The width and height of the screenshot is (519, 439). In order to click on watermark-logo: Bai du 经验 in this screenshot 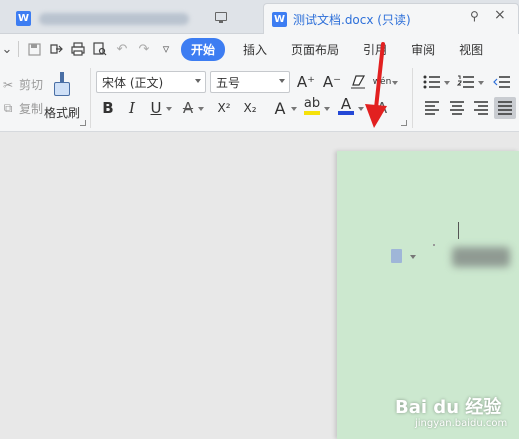, I will do `click(448, 407)`.